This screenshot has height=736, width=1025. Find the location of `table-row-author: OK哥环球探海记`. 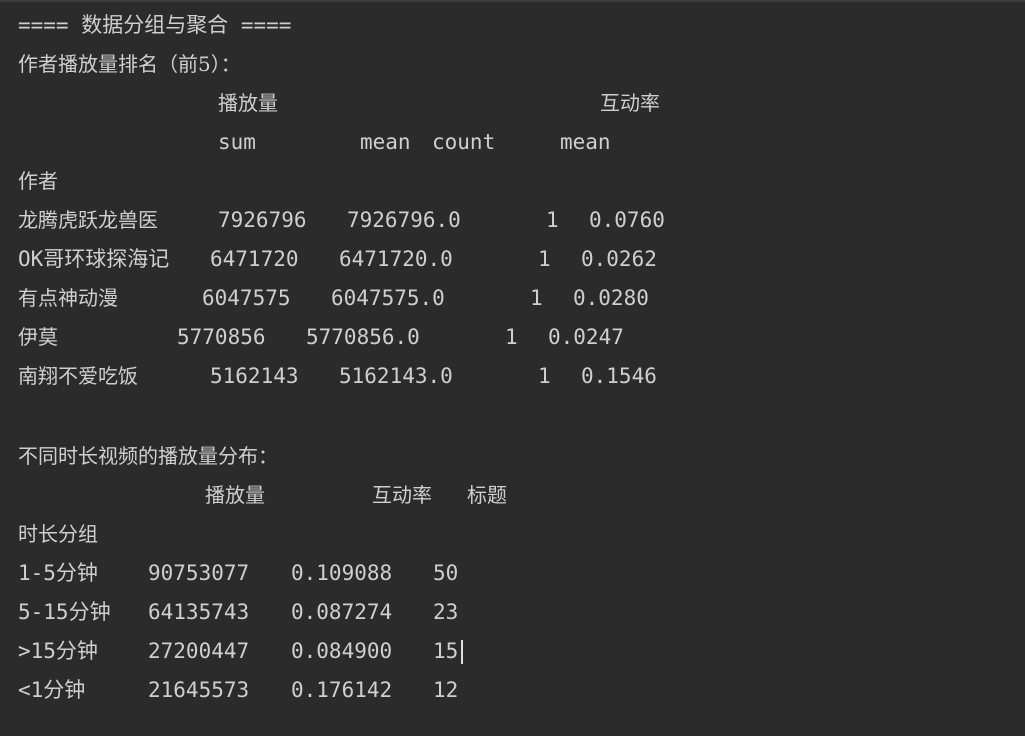

table-row-author: OK哥环球探海记 is located at coordinates (94, 259).